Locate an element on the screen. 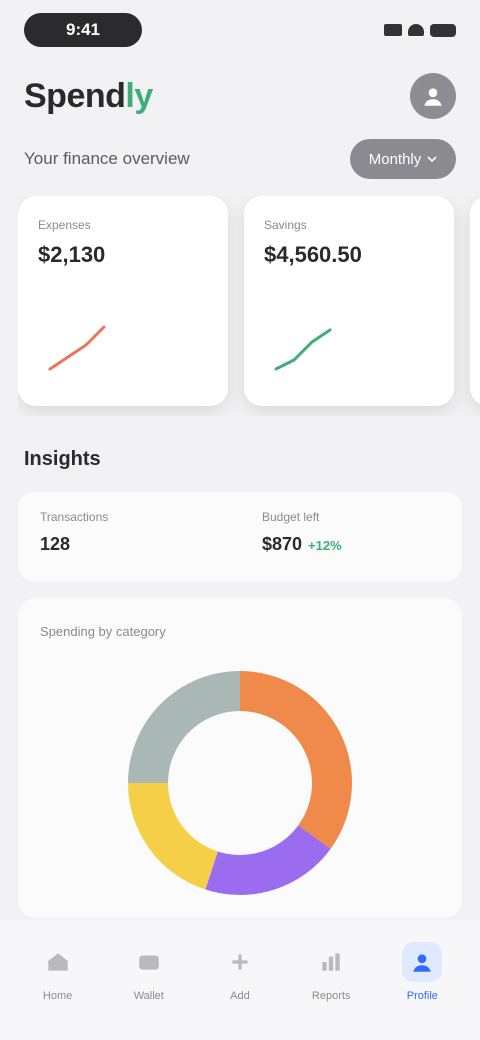 The image size is (480, 1040). stats-card: Transactions 128 Budget left $870 +12% is located at coordinates (240, 537).